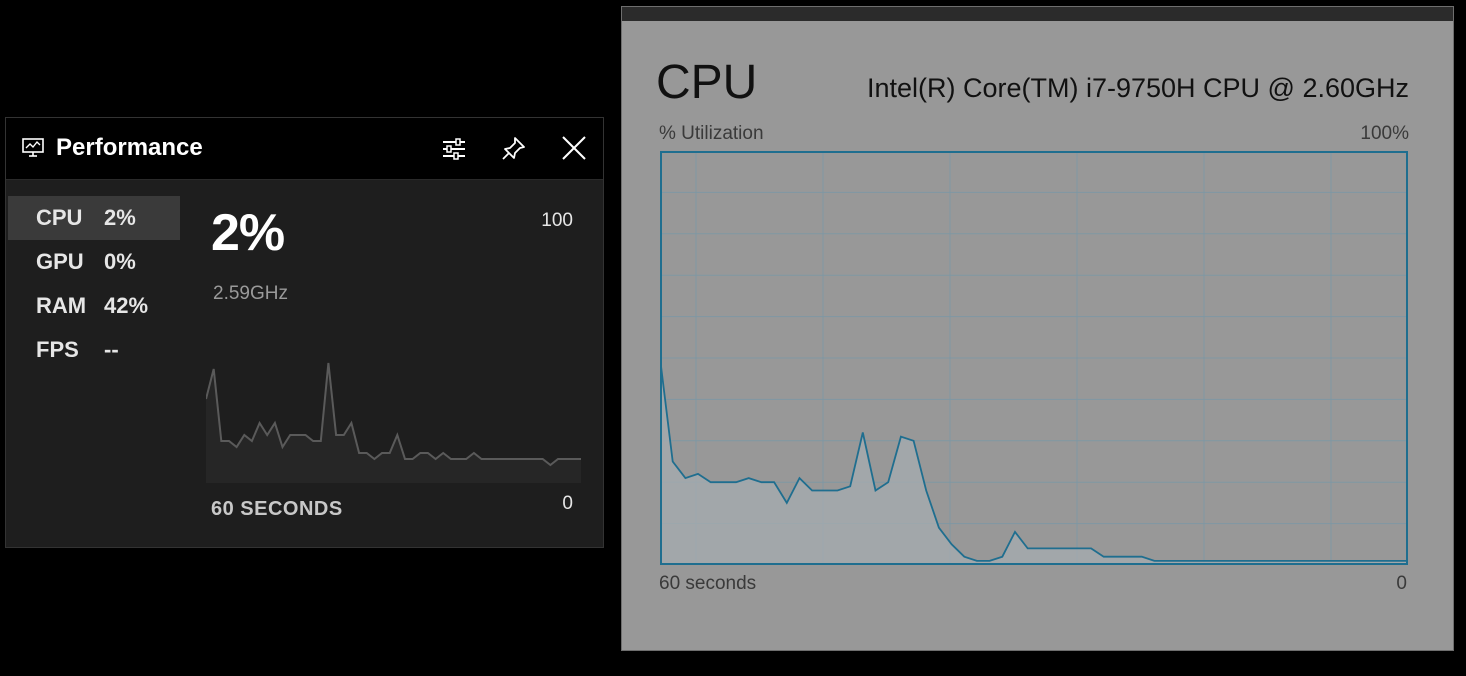 Image resolution: width=1466 pixels, height=676 pixels. I want to click on close-button, so click(574, 149).